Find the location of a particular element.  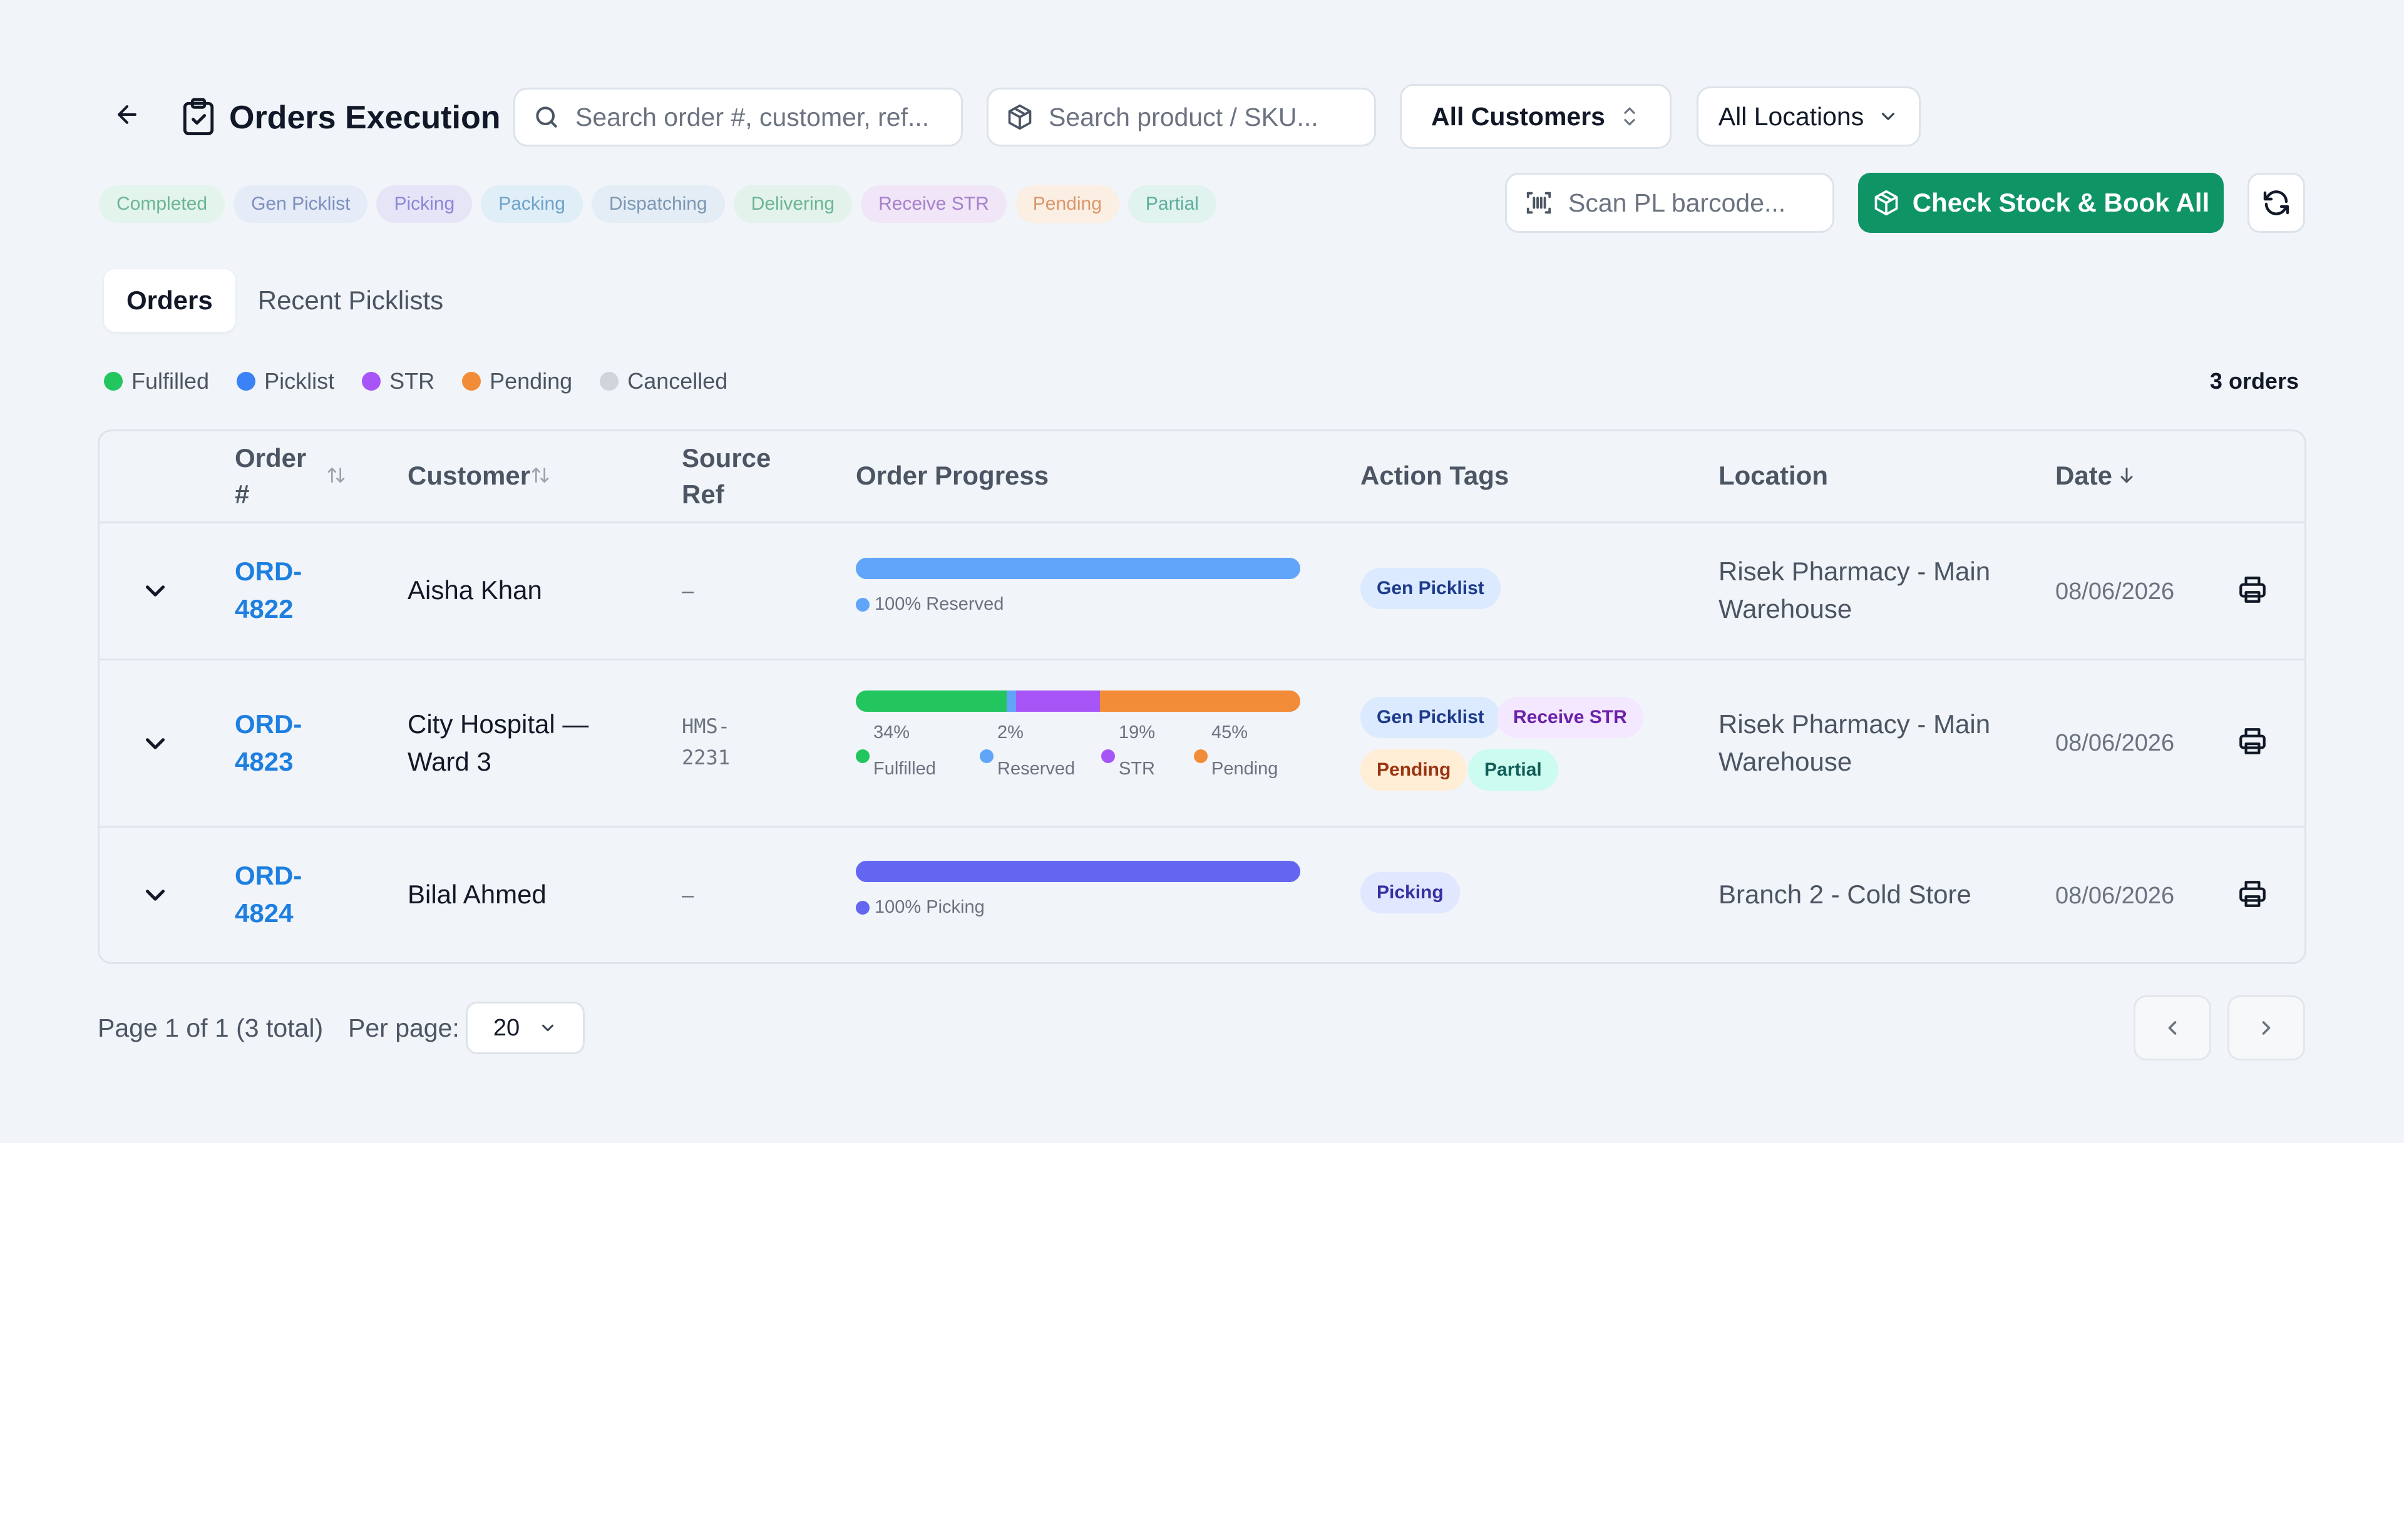

segment-percent: 2% is located at coordinates (1011, 732).